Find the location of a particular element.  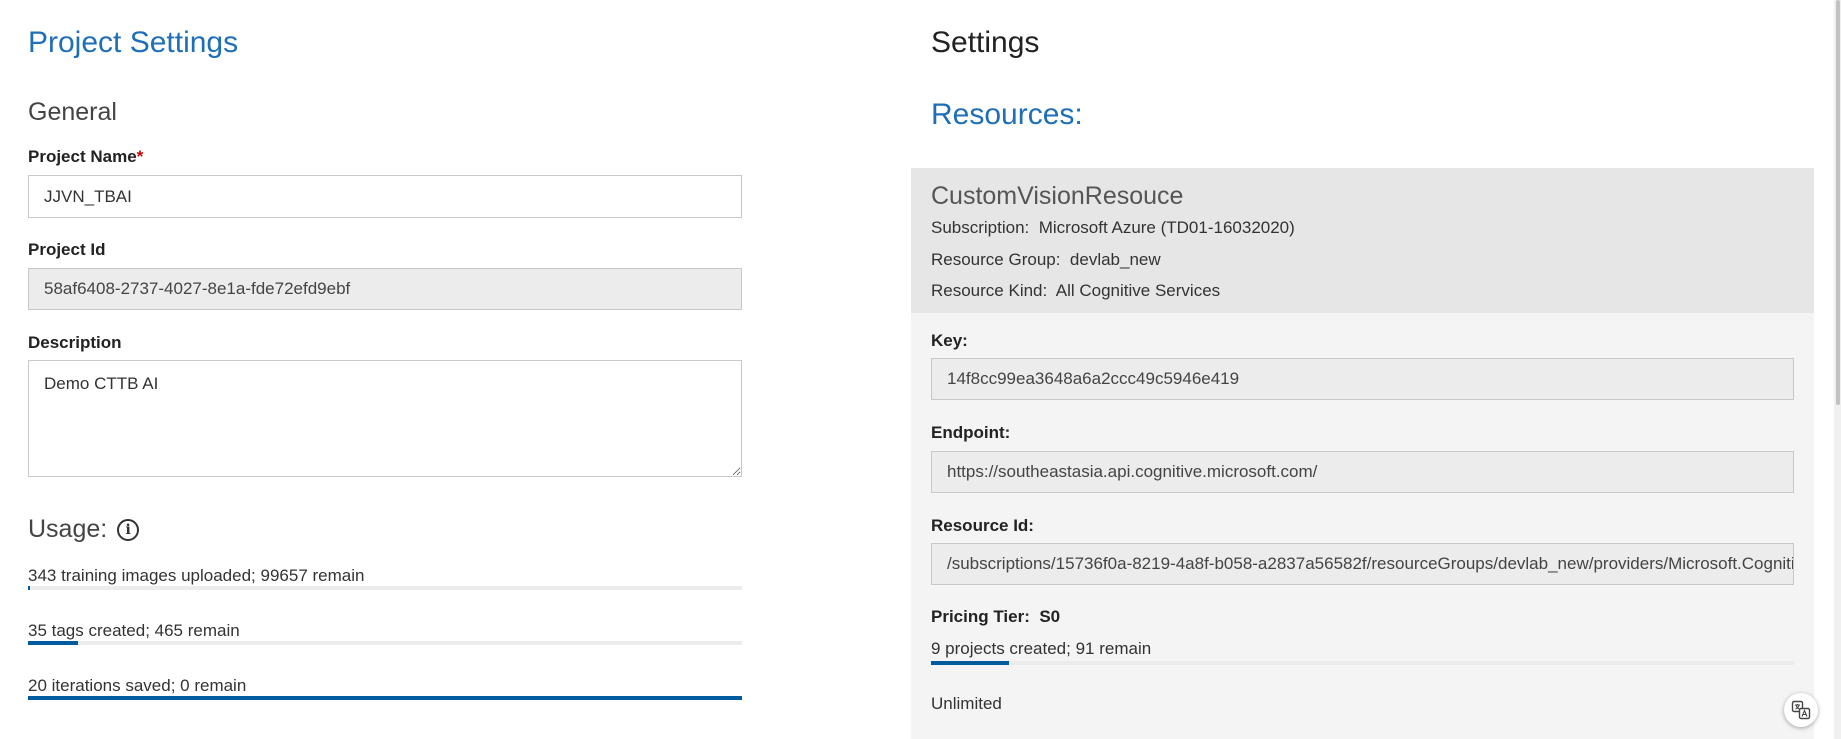

translate-button is located at coordinates (1801, 710).